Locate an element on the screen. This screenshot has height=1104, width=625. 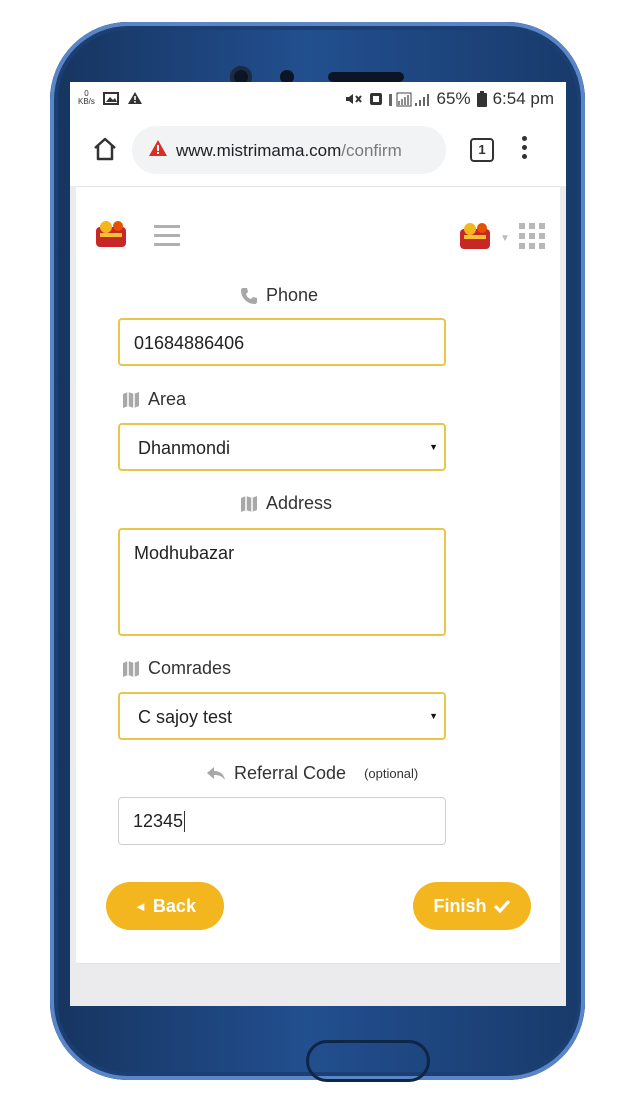
status-right-icons: 65% 6:54 pm is located at coordinates (449, 99).